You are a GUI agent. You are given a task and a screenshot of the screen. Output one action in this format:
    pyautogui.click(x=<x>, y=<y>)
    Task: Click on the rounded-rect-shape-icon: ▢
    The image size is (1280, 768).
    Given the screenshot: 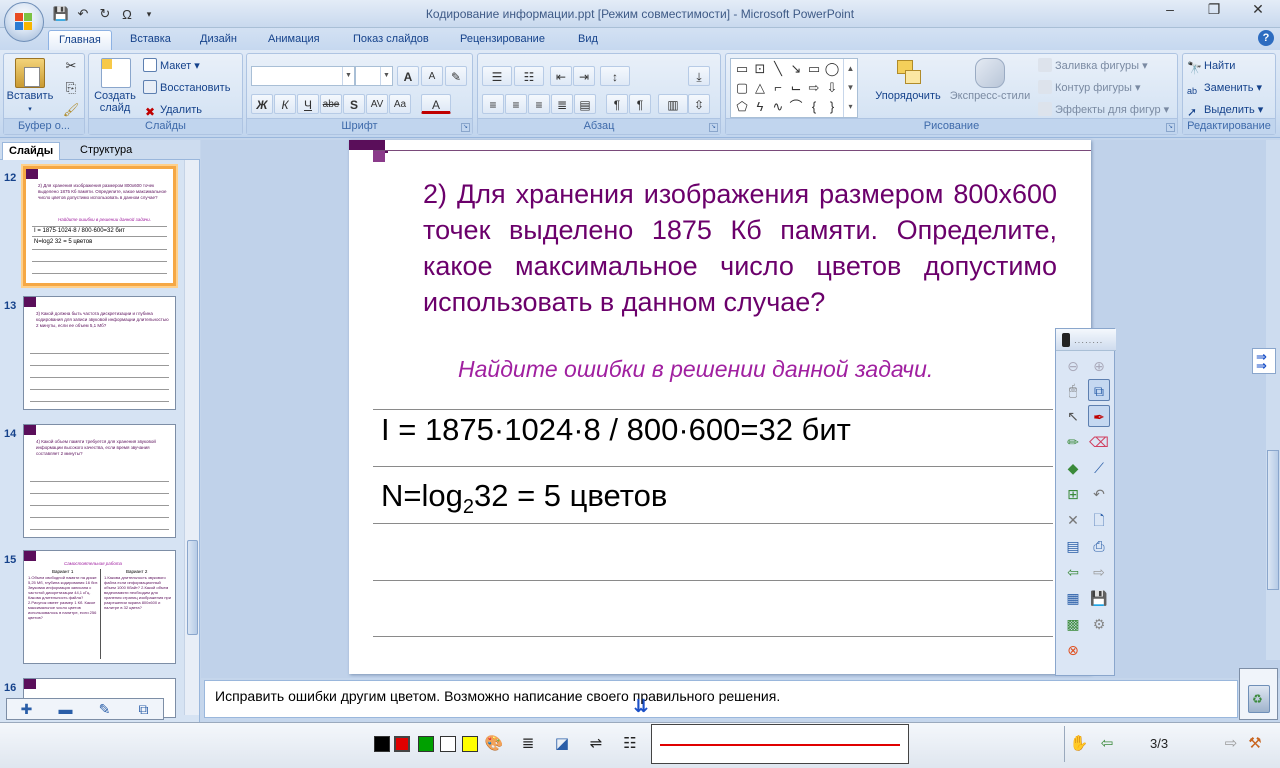 What is the action you would take?
    pyautogui.click(x=742, y=88)
    